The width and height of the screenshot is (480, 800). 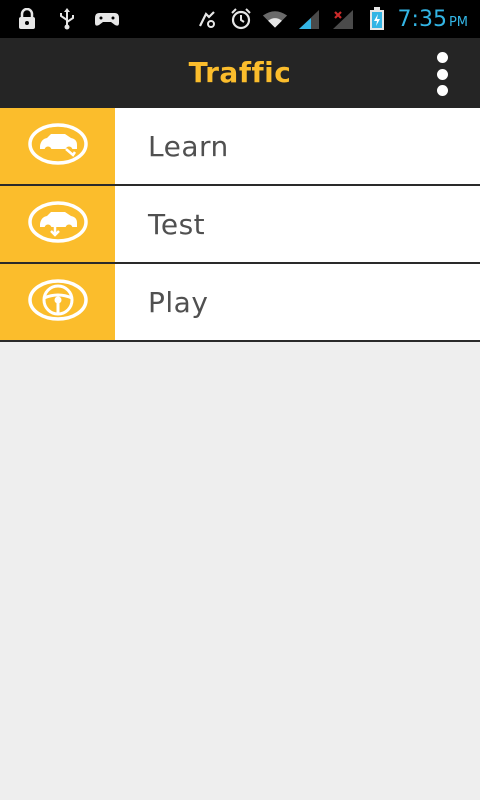 I want to click on status-time: 7:35 PM, so click(x=433, y=19).